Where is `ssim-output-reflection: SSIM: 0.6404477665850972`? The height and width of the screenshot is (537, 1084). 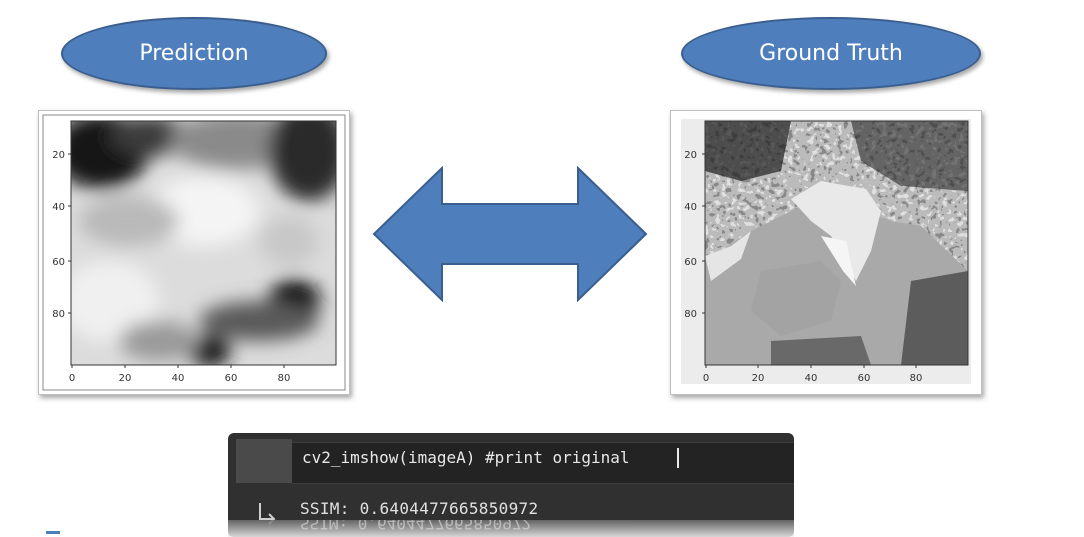 ssim-output-reflection: SSIM: 0.6404477665850972 is located at coordinates (416, 526).